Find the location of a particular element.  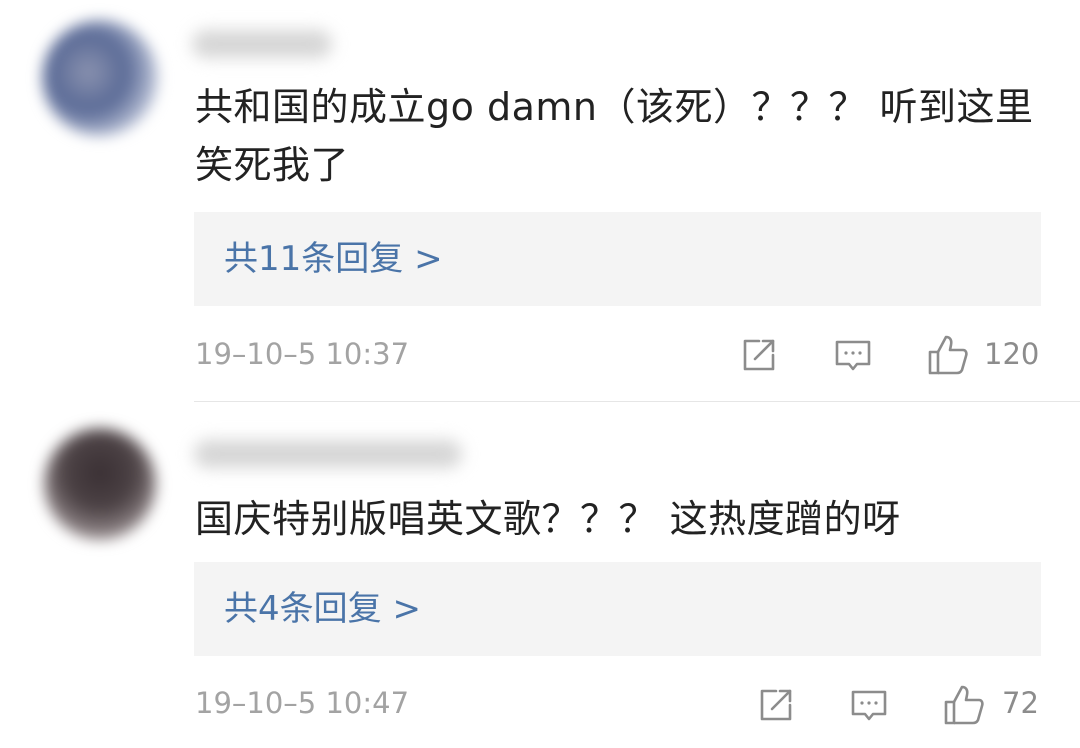

replies-box: 共11条回复 > is located at coordinates (617, 259).